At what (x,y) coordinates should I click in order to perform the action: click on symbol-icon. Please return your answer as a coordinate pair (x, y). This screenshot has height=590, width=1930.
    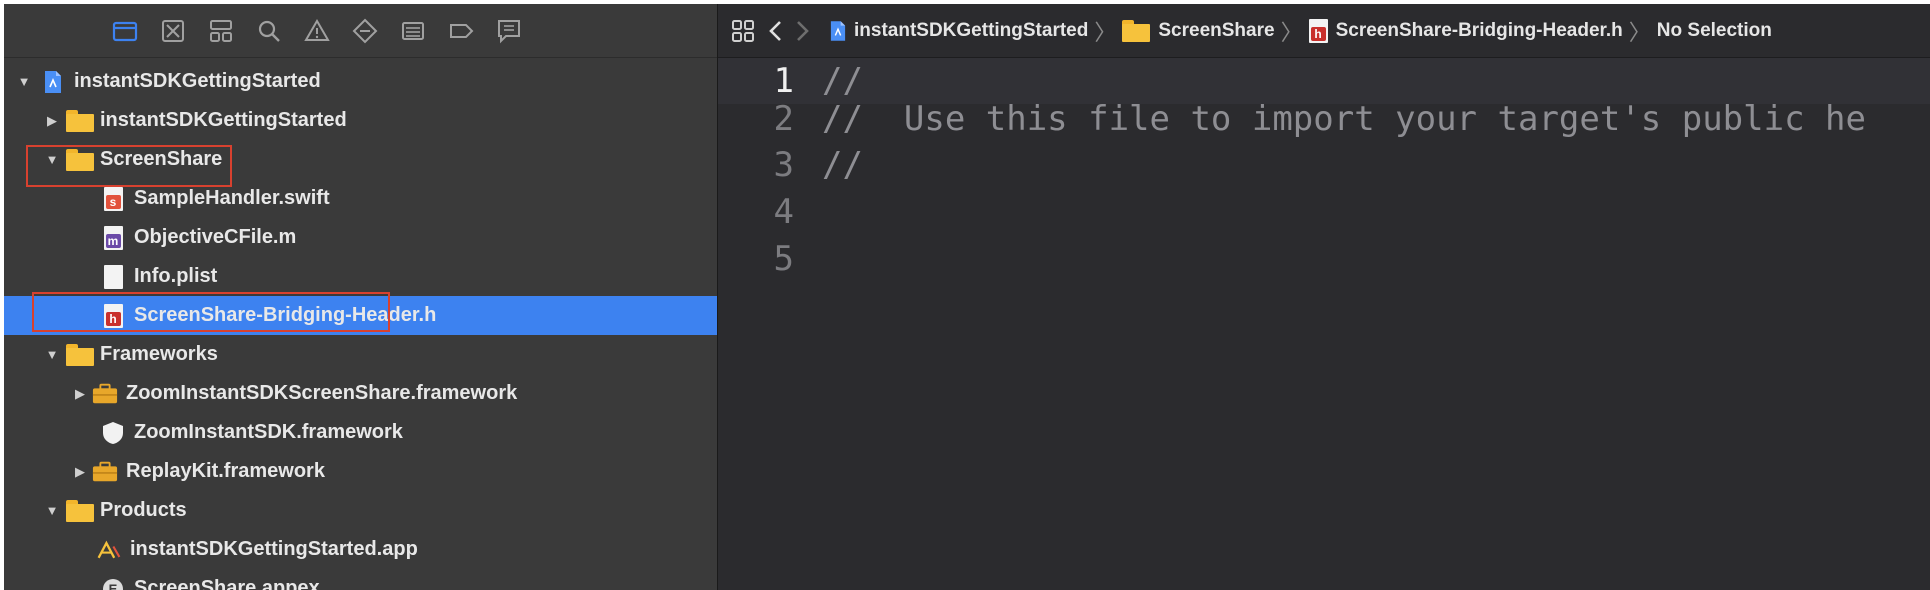
    Looking at the image, I should click on (221, 31).